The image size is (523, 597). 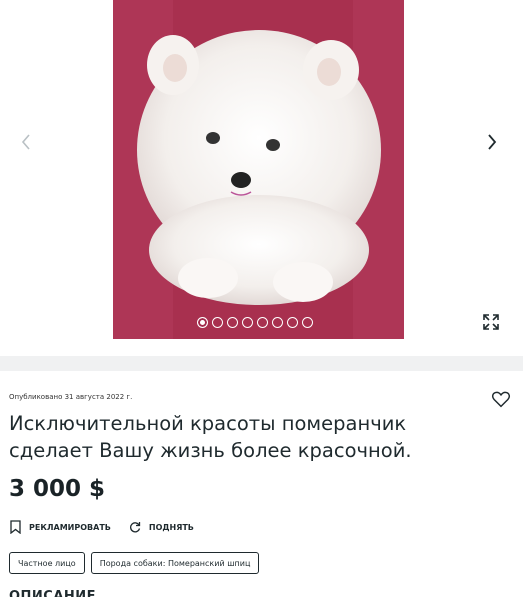 What do you see at coordinates (171, 527) in the screenshot?
I see `raise-label: ПОДНЯТЬ` at bounding box center [171, 527].